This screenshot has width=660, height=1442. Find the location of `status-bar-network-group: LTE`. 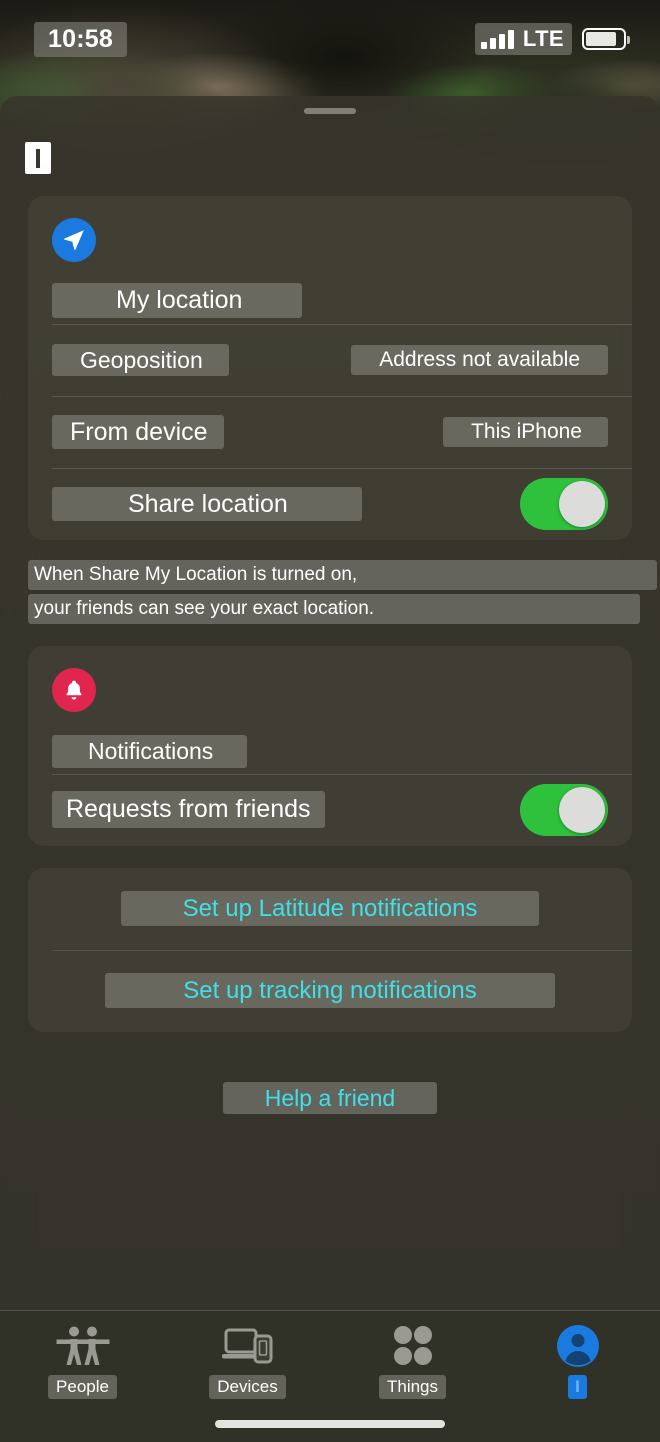

status-bar-network-group: LTE is located at coordinates (523, 39).